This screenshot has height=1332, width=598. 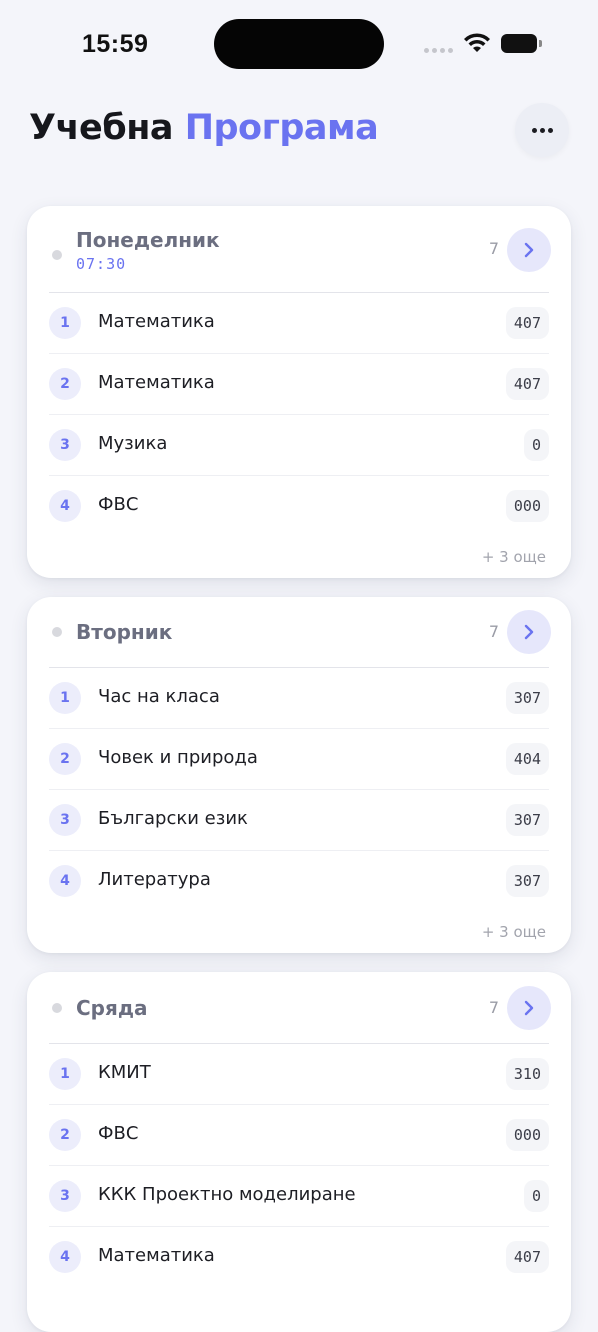 What do you see at coordinates (299, 881) in the screenshot?
I see `lesson-row: 4 Литература 307` at bounding box center [299, 881].